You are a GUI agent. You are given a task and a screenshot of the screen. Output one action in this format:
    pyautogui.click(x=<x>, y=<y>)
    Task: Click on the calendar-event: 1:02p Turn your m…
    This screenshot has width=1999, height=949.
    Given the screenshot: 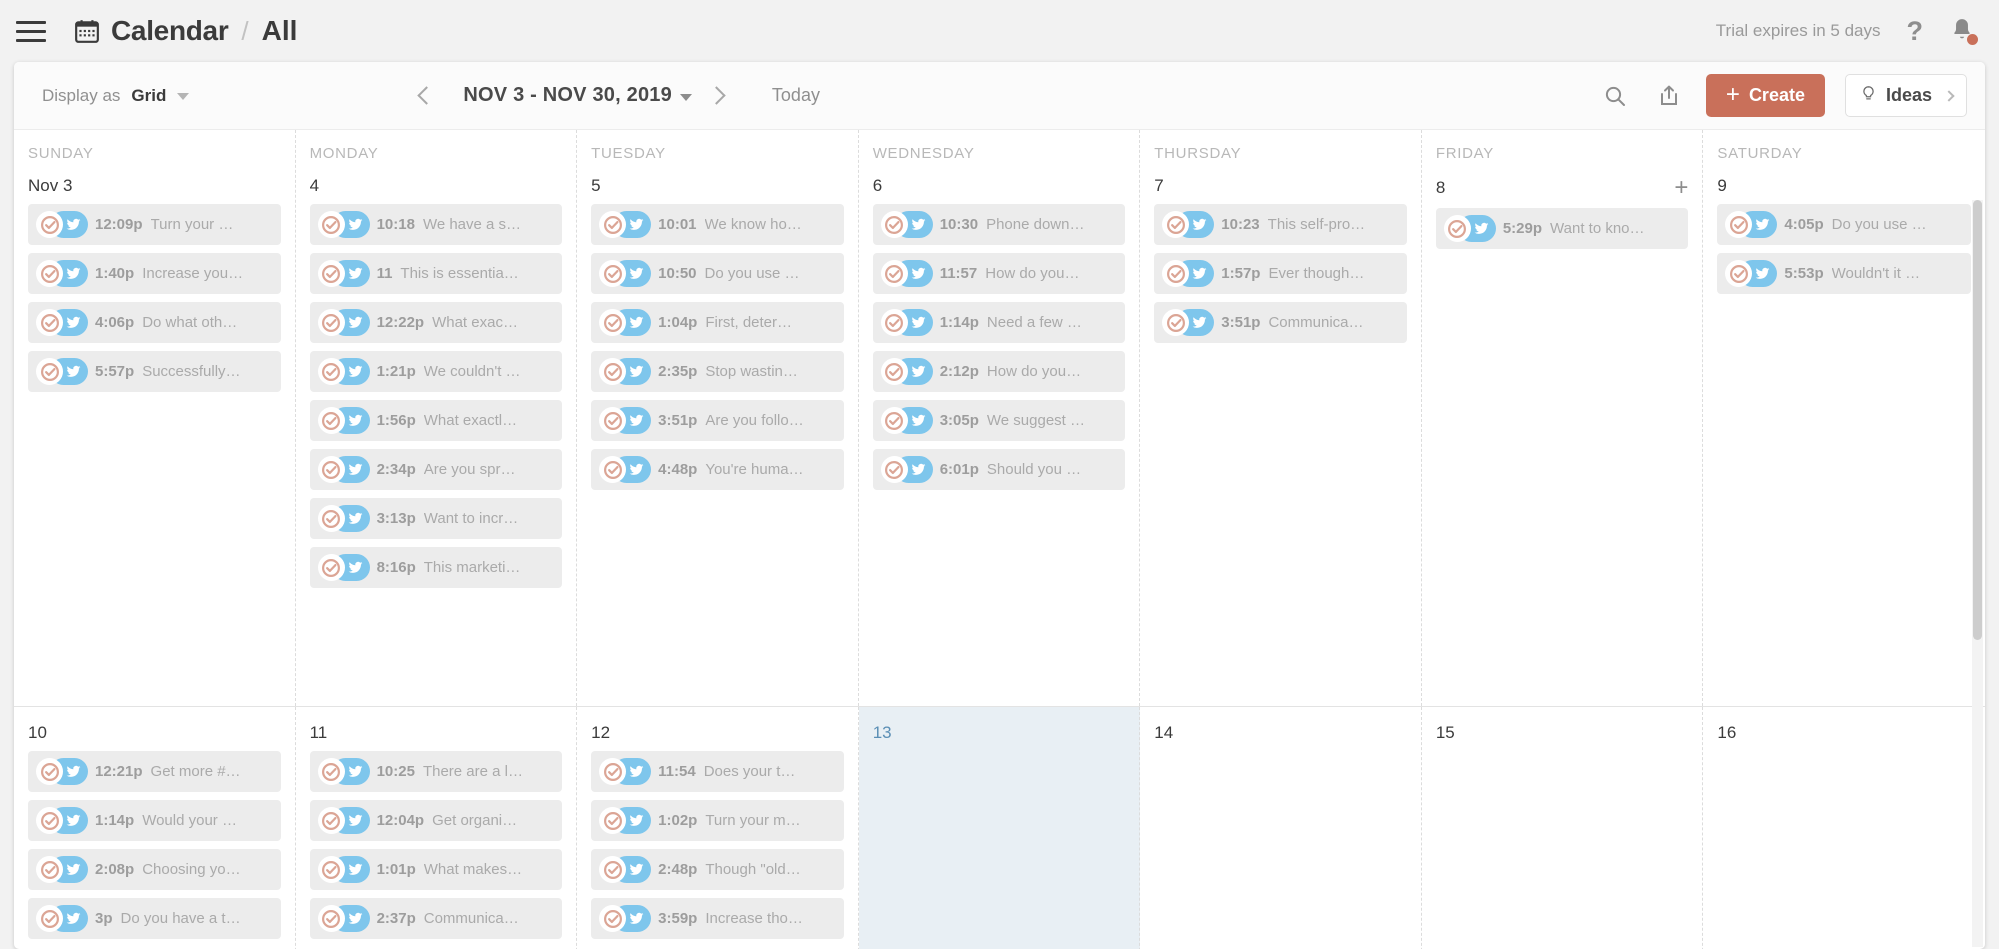 What is the action you would take?
    pyautogui.click(x=717, y=820)
    